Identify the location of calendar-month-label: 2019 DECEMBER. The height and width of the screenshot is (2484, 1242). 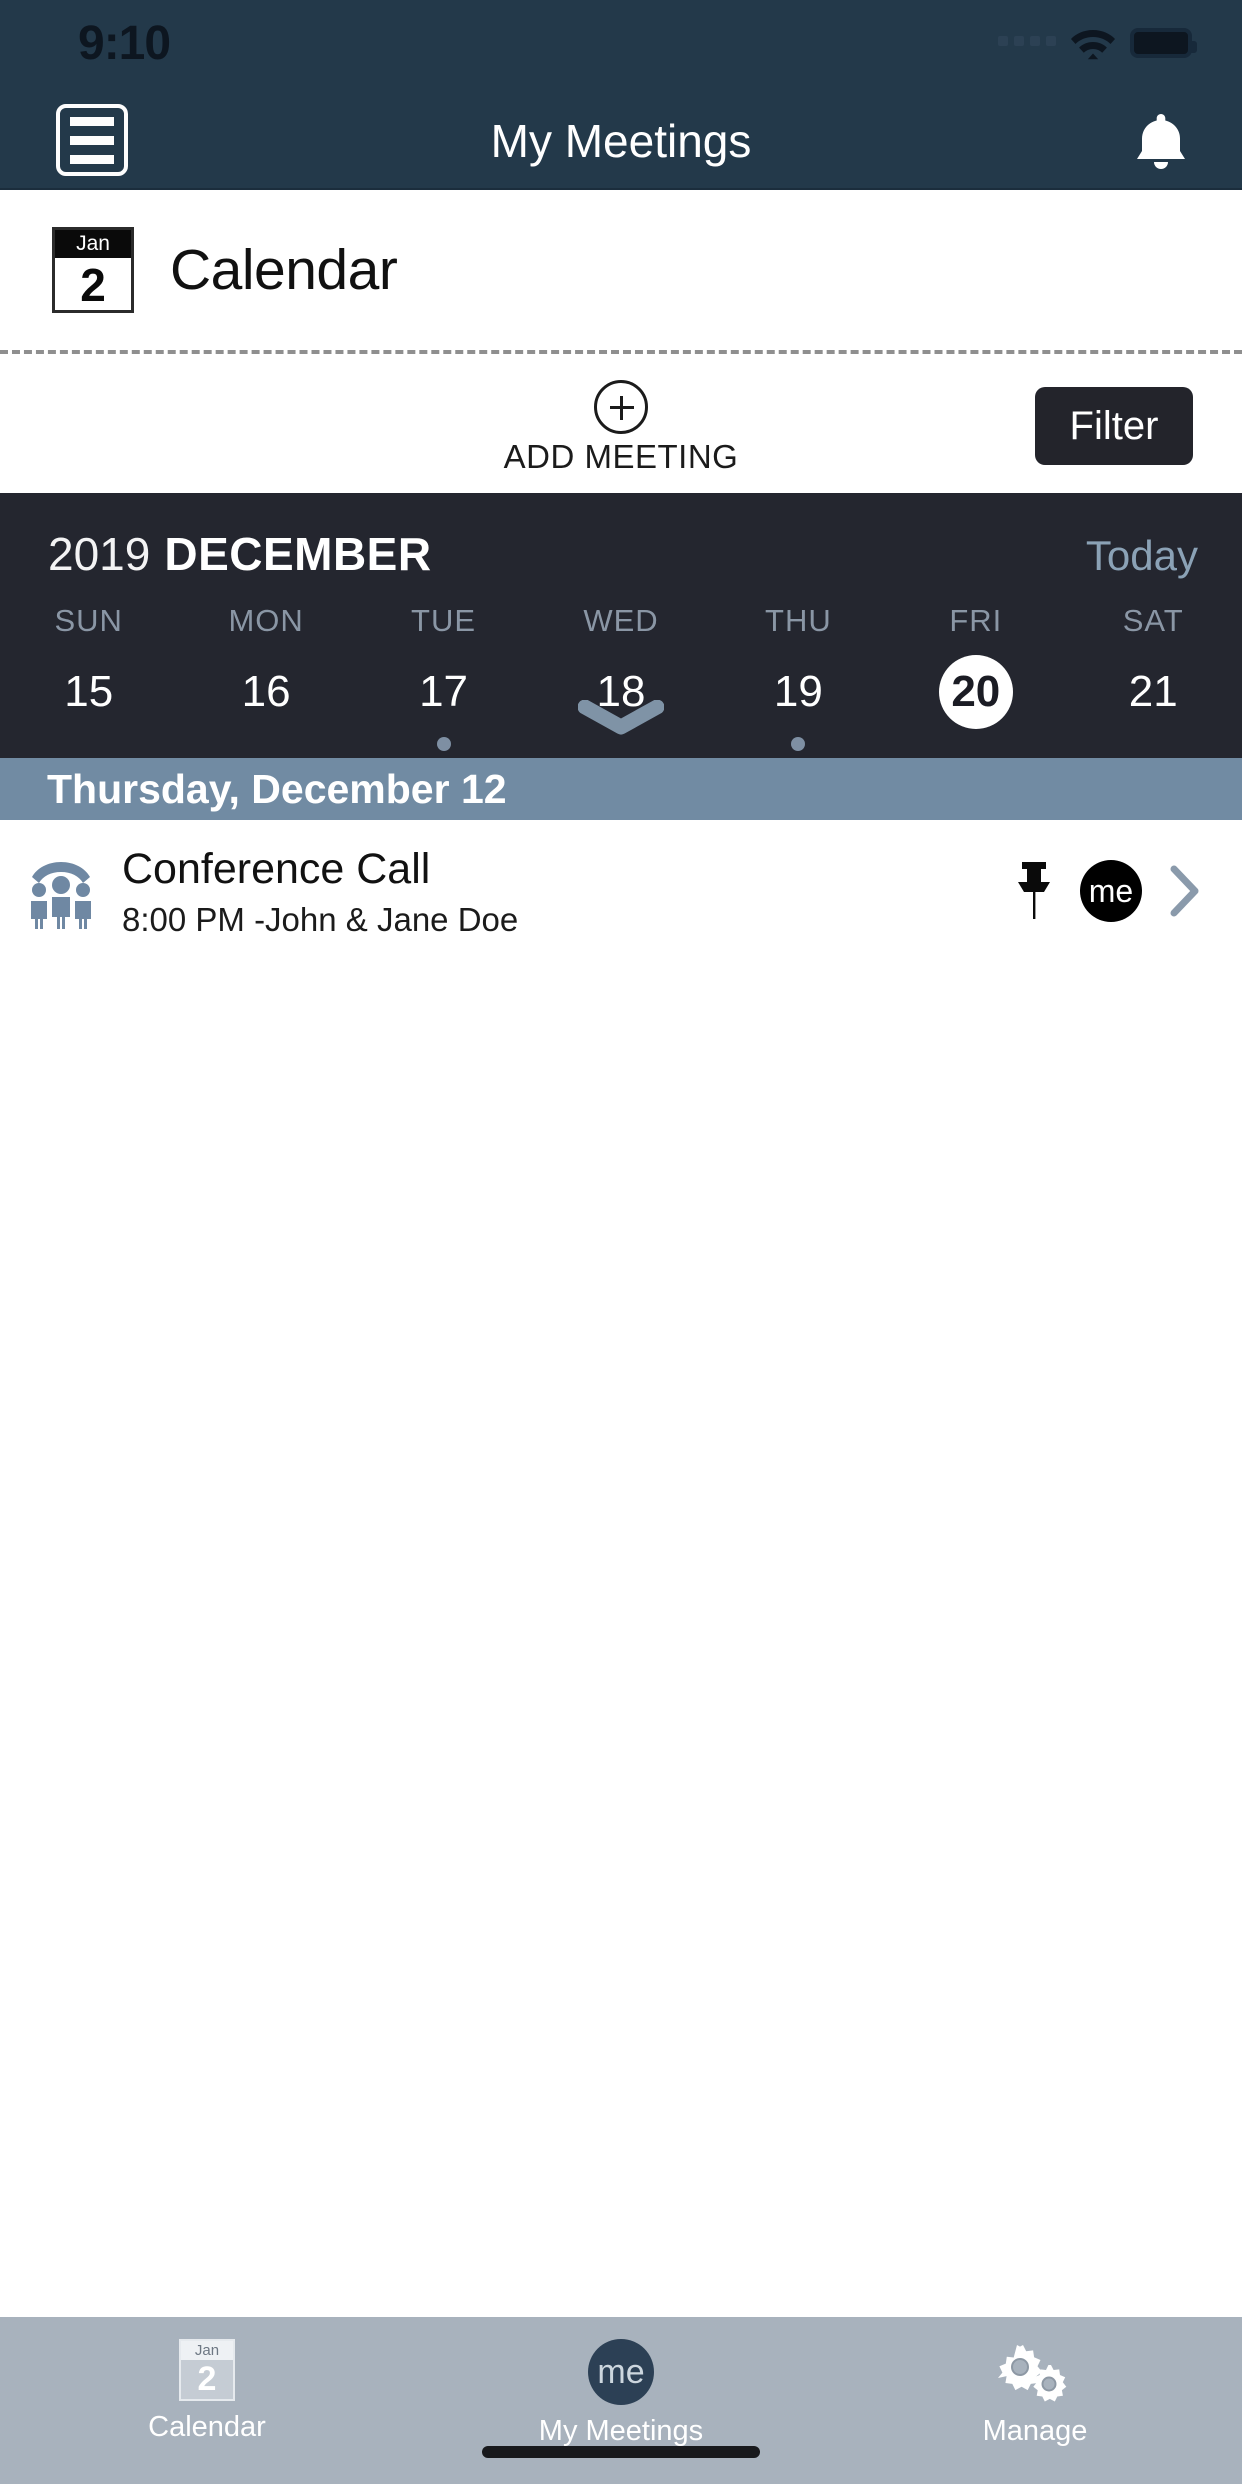
(240, 554).